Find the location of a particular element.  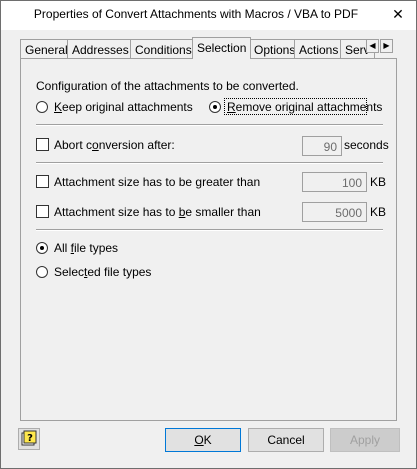

size-greater-field: 100 is located at coordinates (334, 182).